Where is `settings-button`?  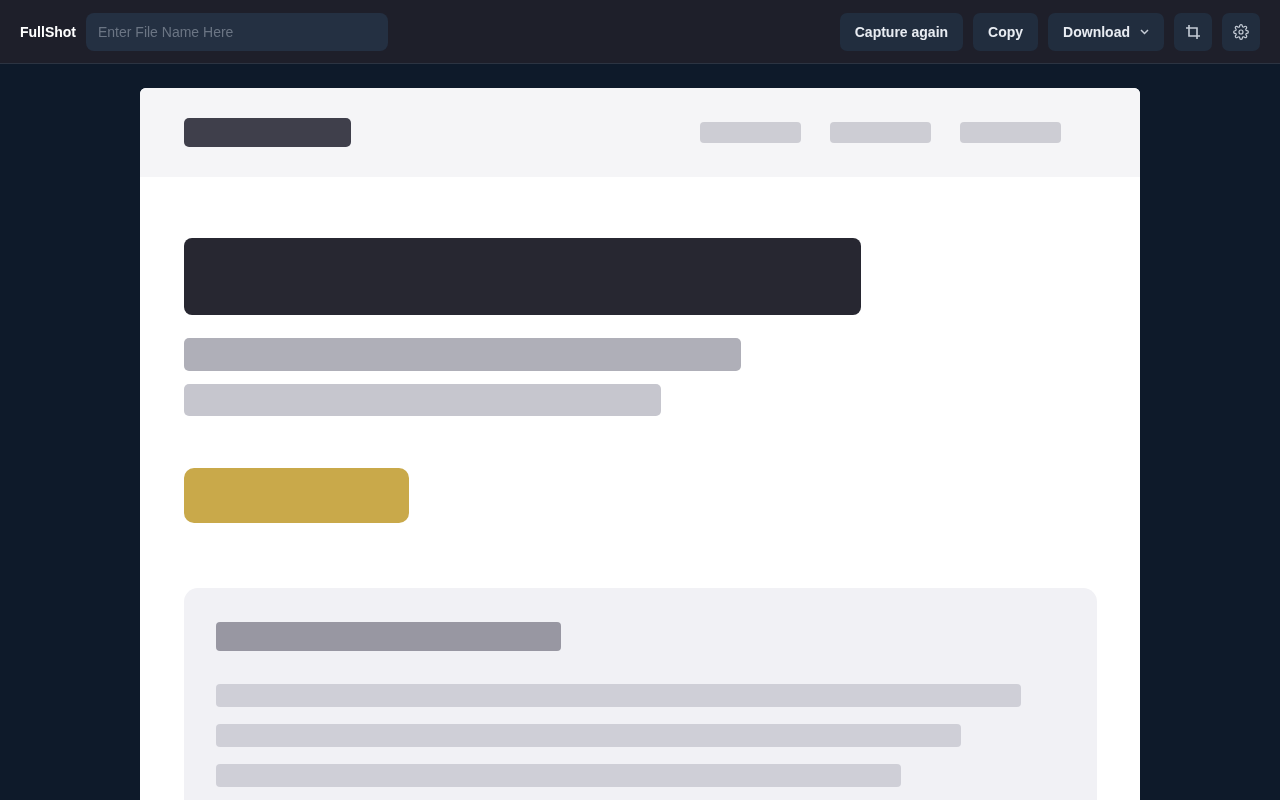
settings-button is located at coordinates (1241, 31).